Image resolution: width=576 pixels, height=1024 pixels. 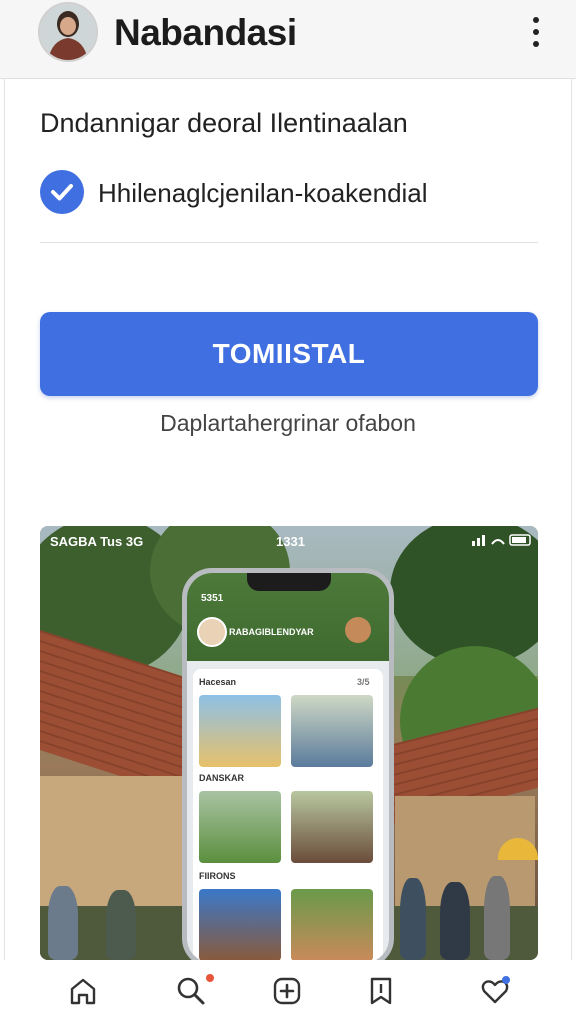 I want to click on home-icon, so click(x=83, y=991).